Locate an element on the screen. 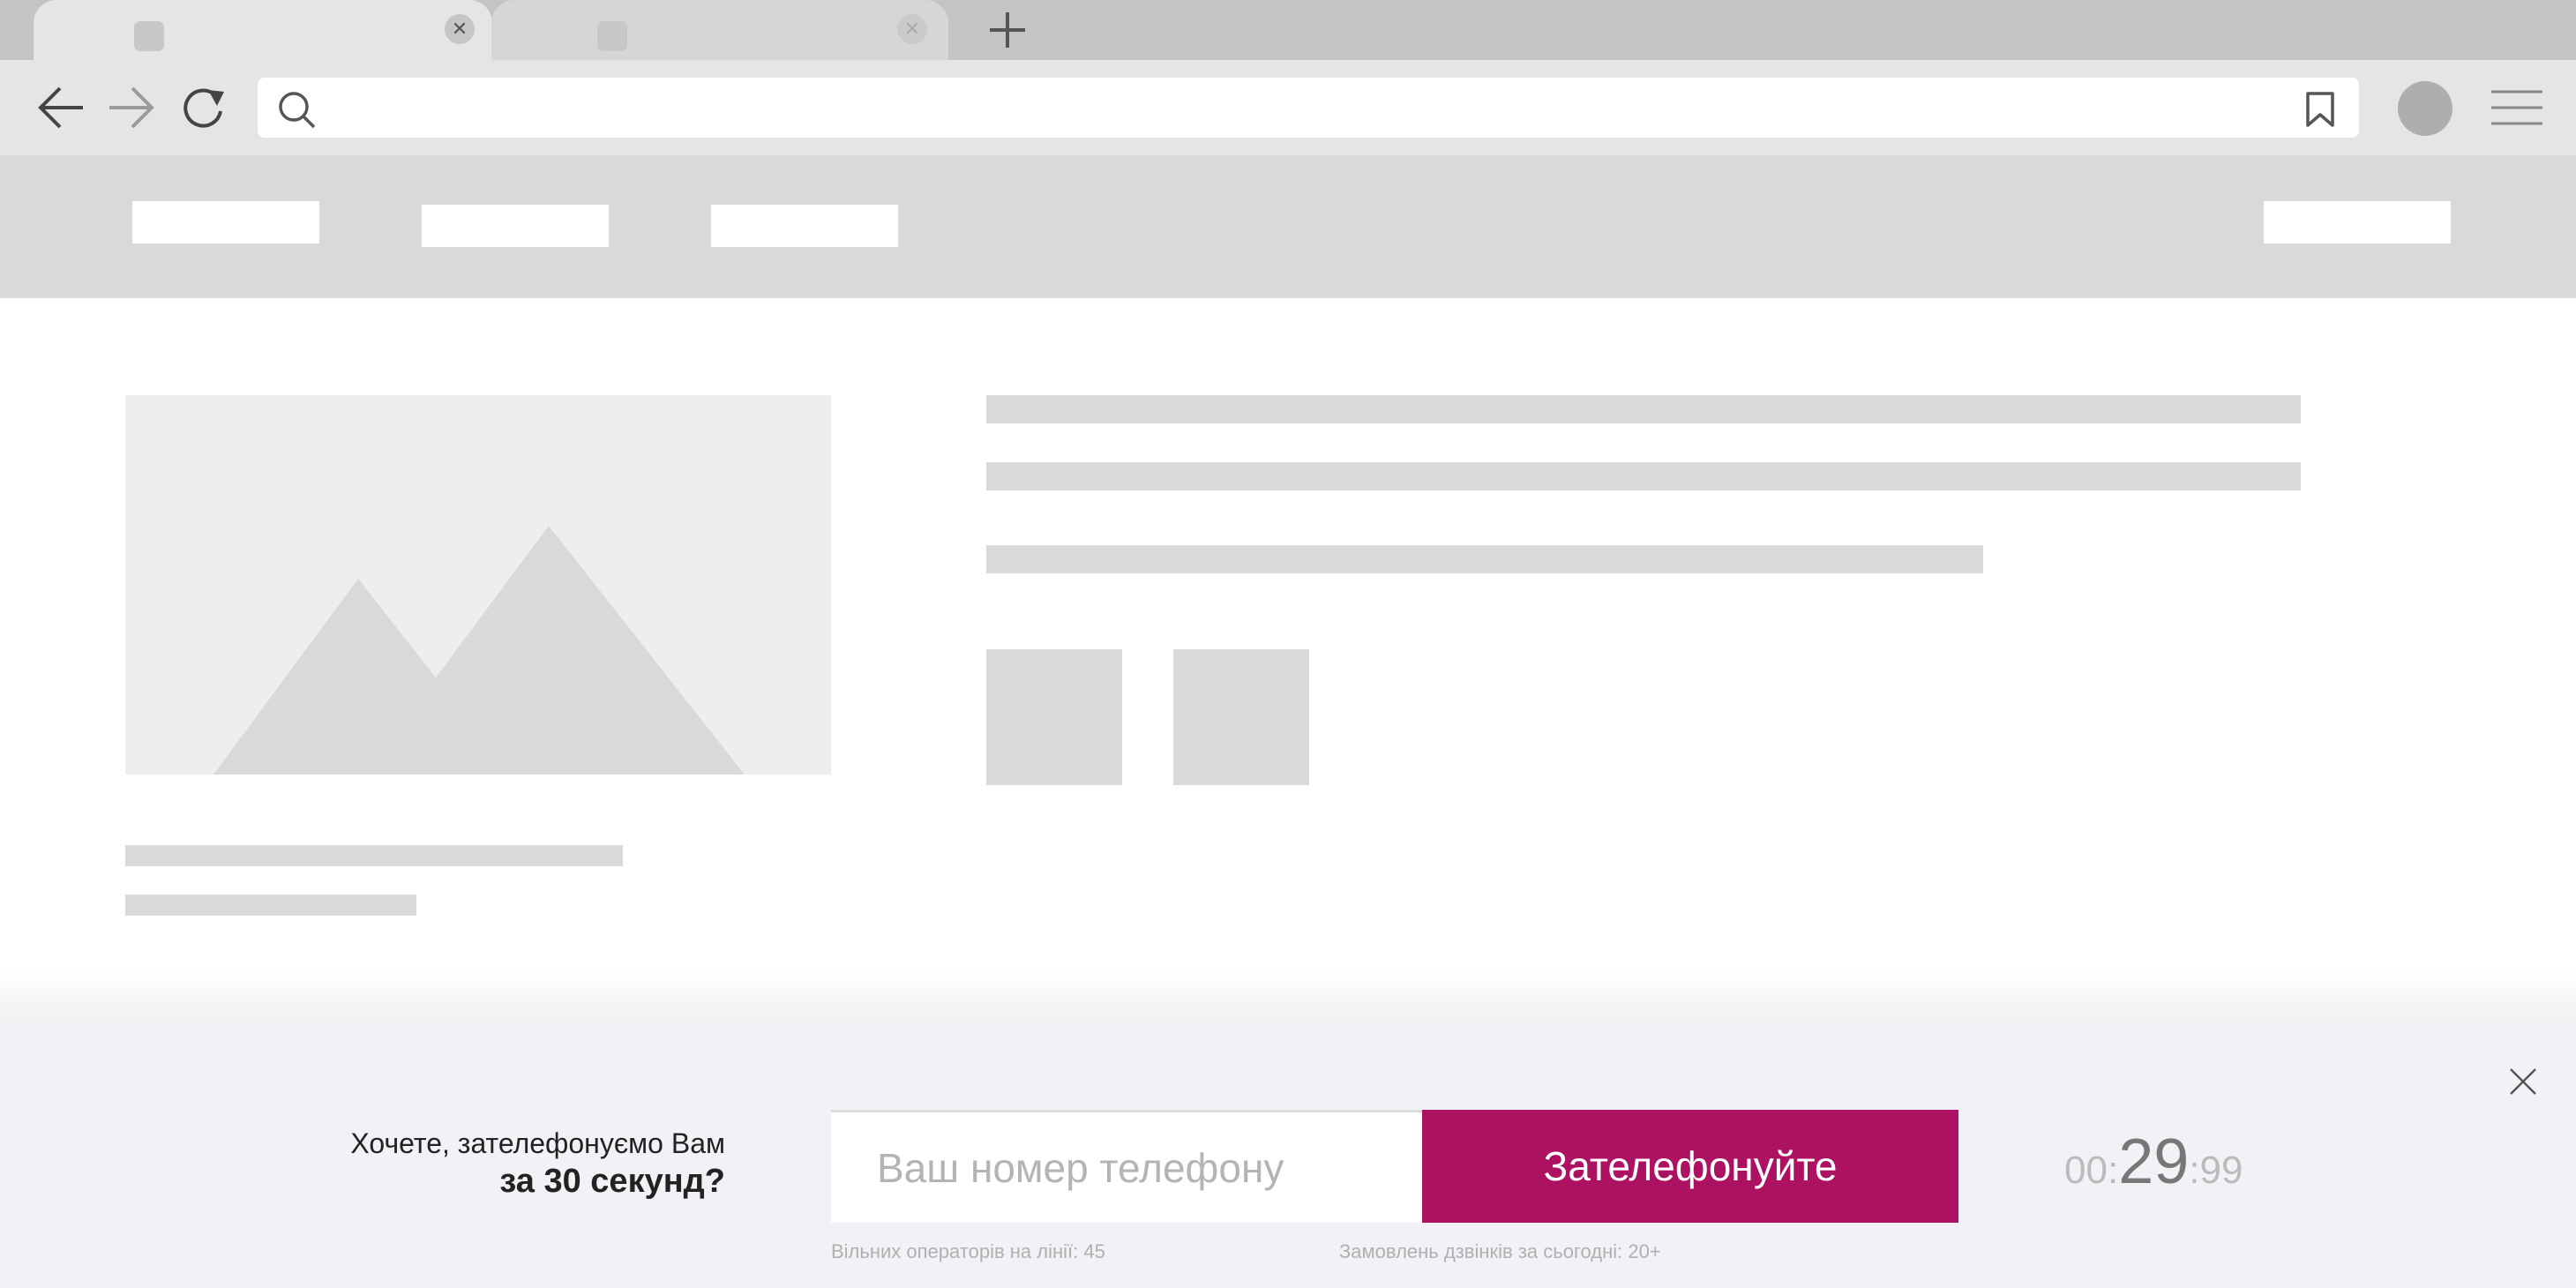 This screenshot has height=1288, width=2576. timer-hundredths: 99 is located at coordinates (2221, 1171).